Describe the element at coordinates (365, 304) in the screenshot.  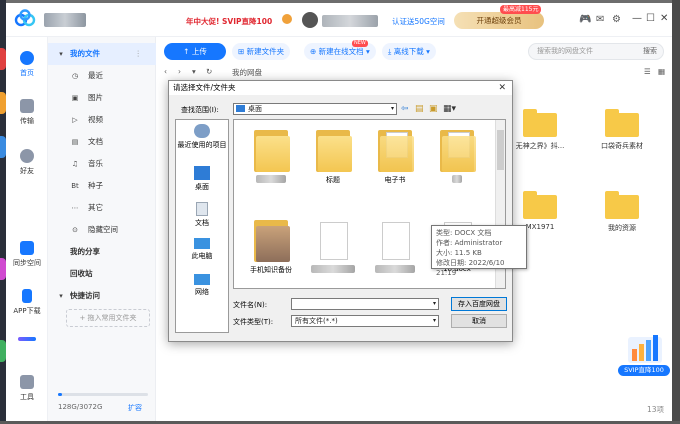
I see `filename-input: ▾` at that location.